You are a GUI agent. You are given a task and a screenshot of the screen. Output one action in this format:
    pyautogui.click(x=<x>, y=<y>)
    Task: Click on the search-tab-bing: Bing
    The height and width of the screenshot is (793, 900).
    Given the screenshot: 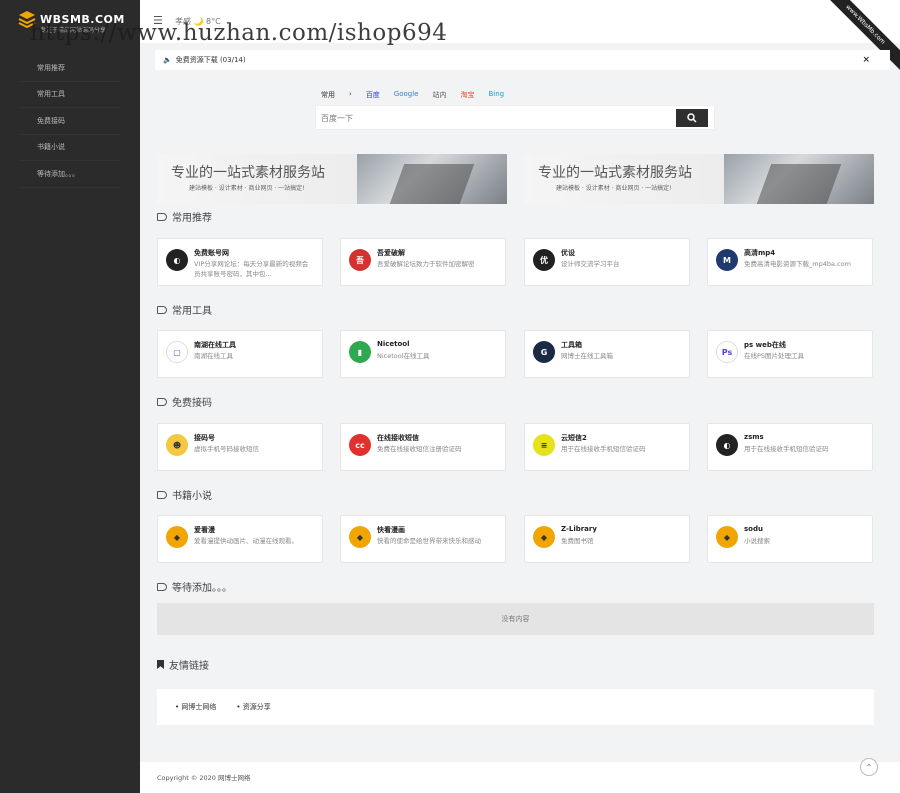 What is the action you would take?
    pyautogui.click(x=497, y=95)
    